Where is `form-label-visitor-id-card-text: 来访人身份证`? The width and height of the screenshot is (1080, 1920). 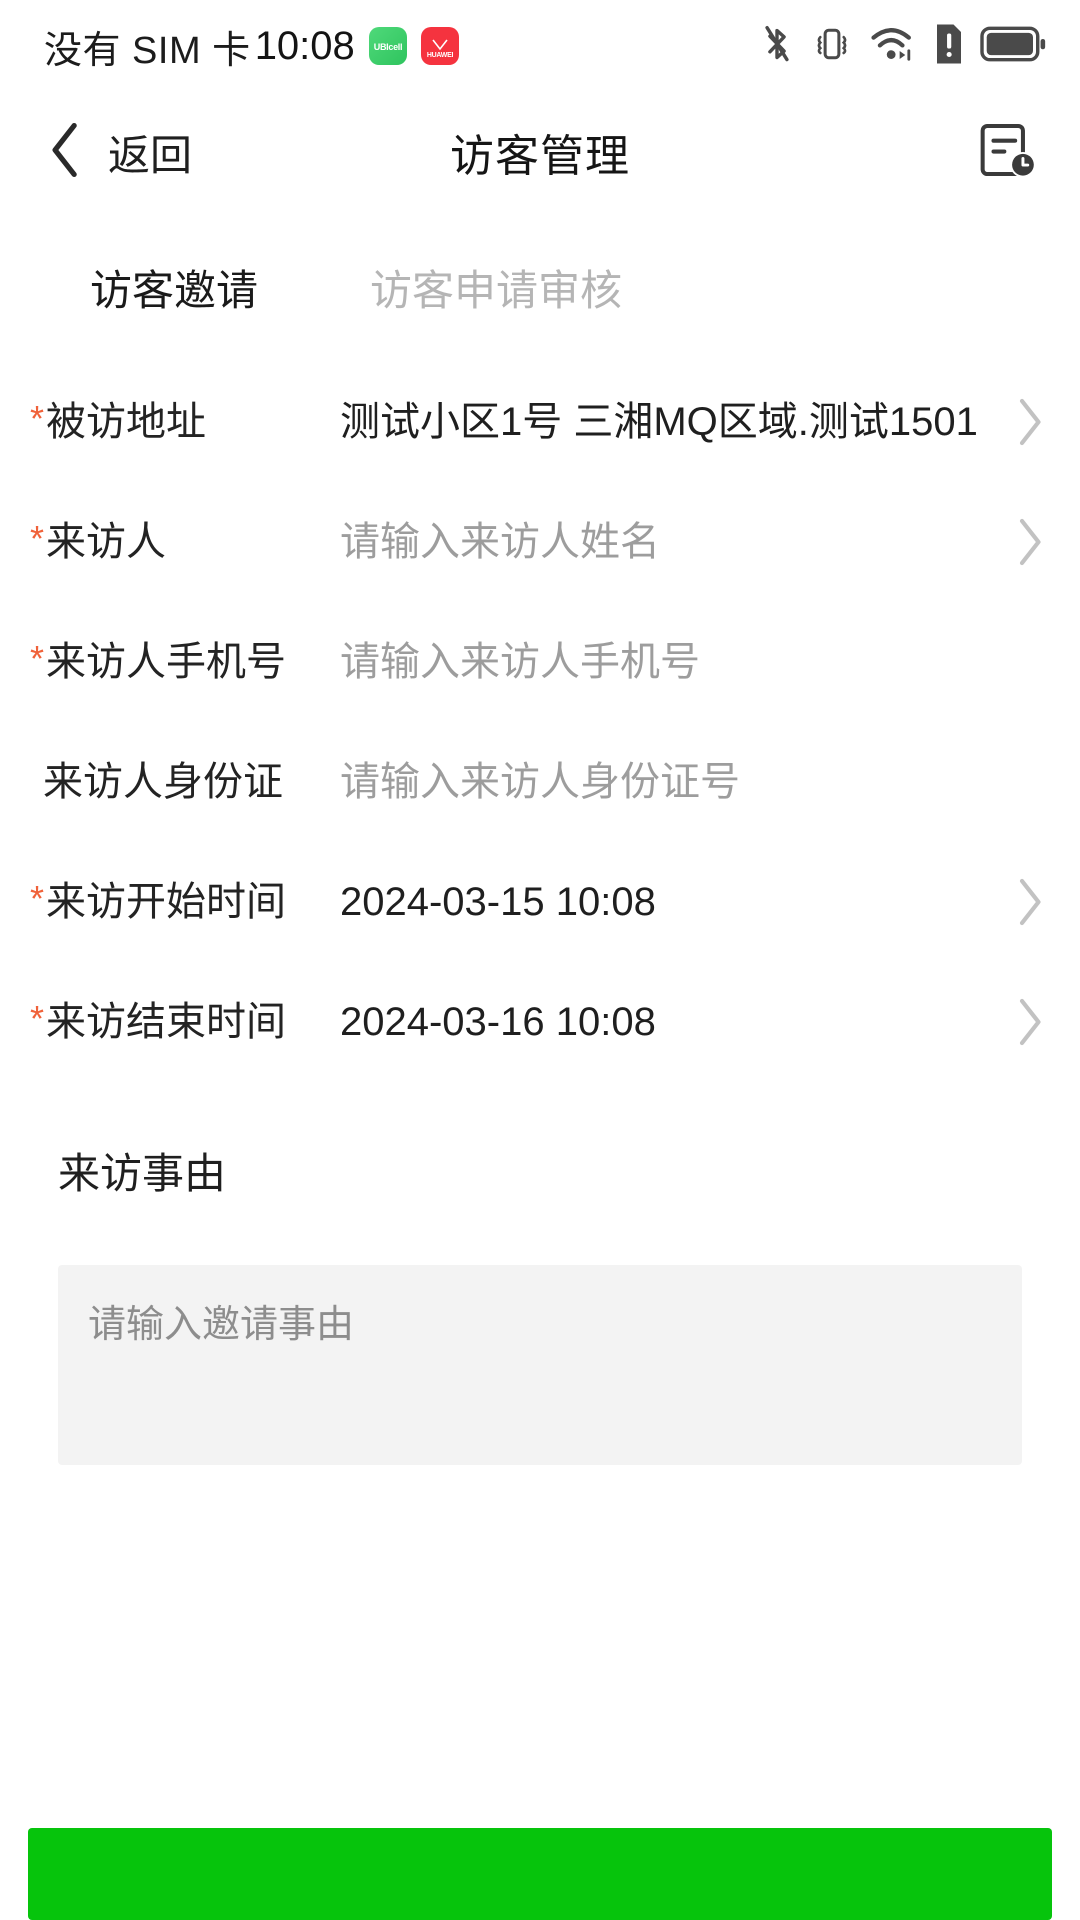 form-label-visitor-id-card-text: 来访人身份证 is located at coordinates (163, 782).